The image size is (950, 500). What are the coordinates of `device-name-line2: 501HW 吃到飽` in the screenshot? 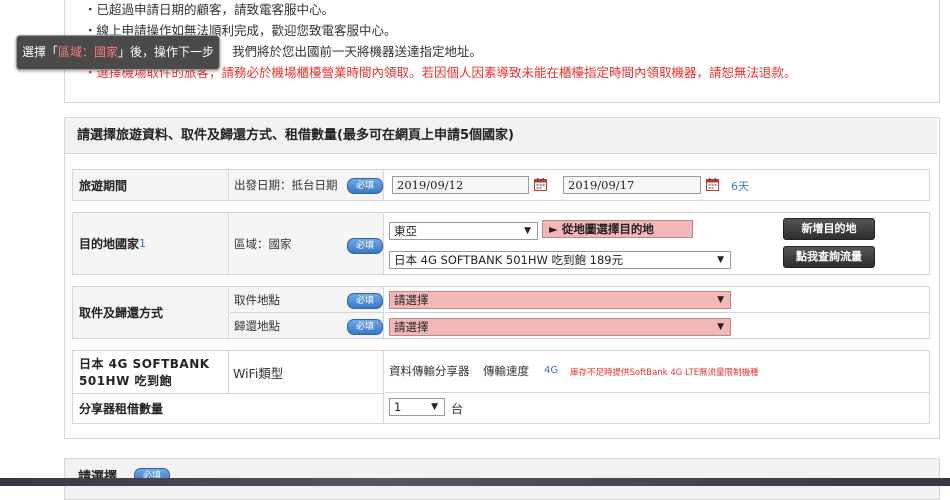 It's located at (126, 381).